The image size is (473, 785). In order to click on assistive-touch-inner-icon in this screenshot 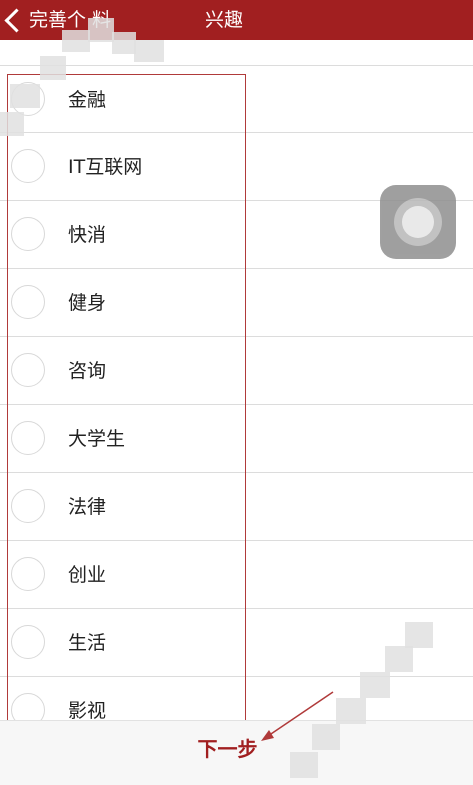, I will do `click(418, 222)`.